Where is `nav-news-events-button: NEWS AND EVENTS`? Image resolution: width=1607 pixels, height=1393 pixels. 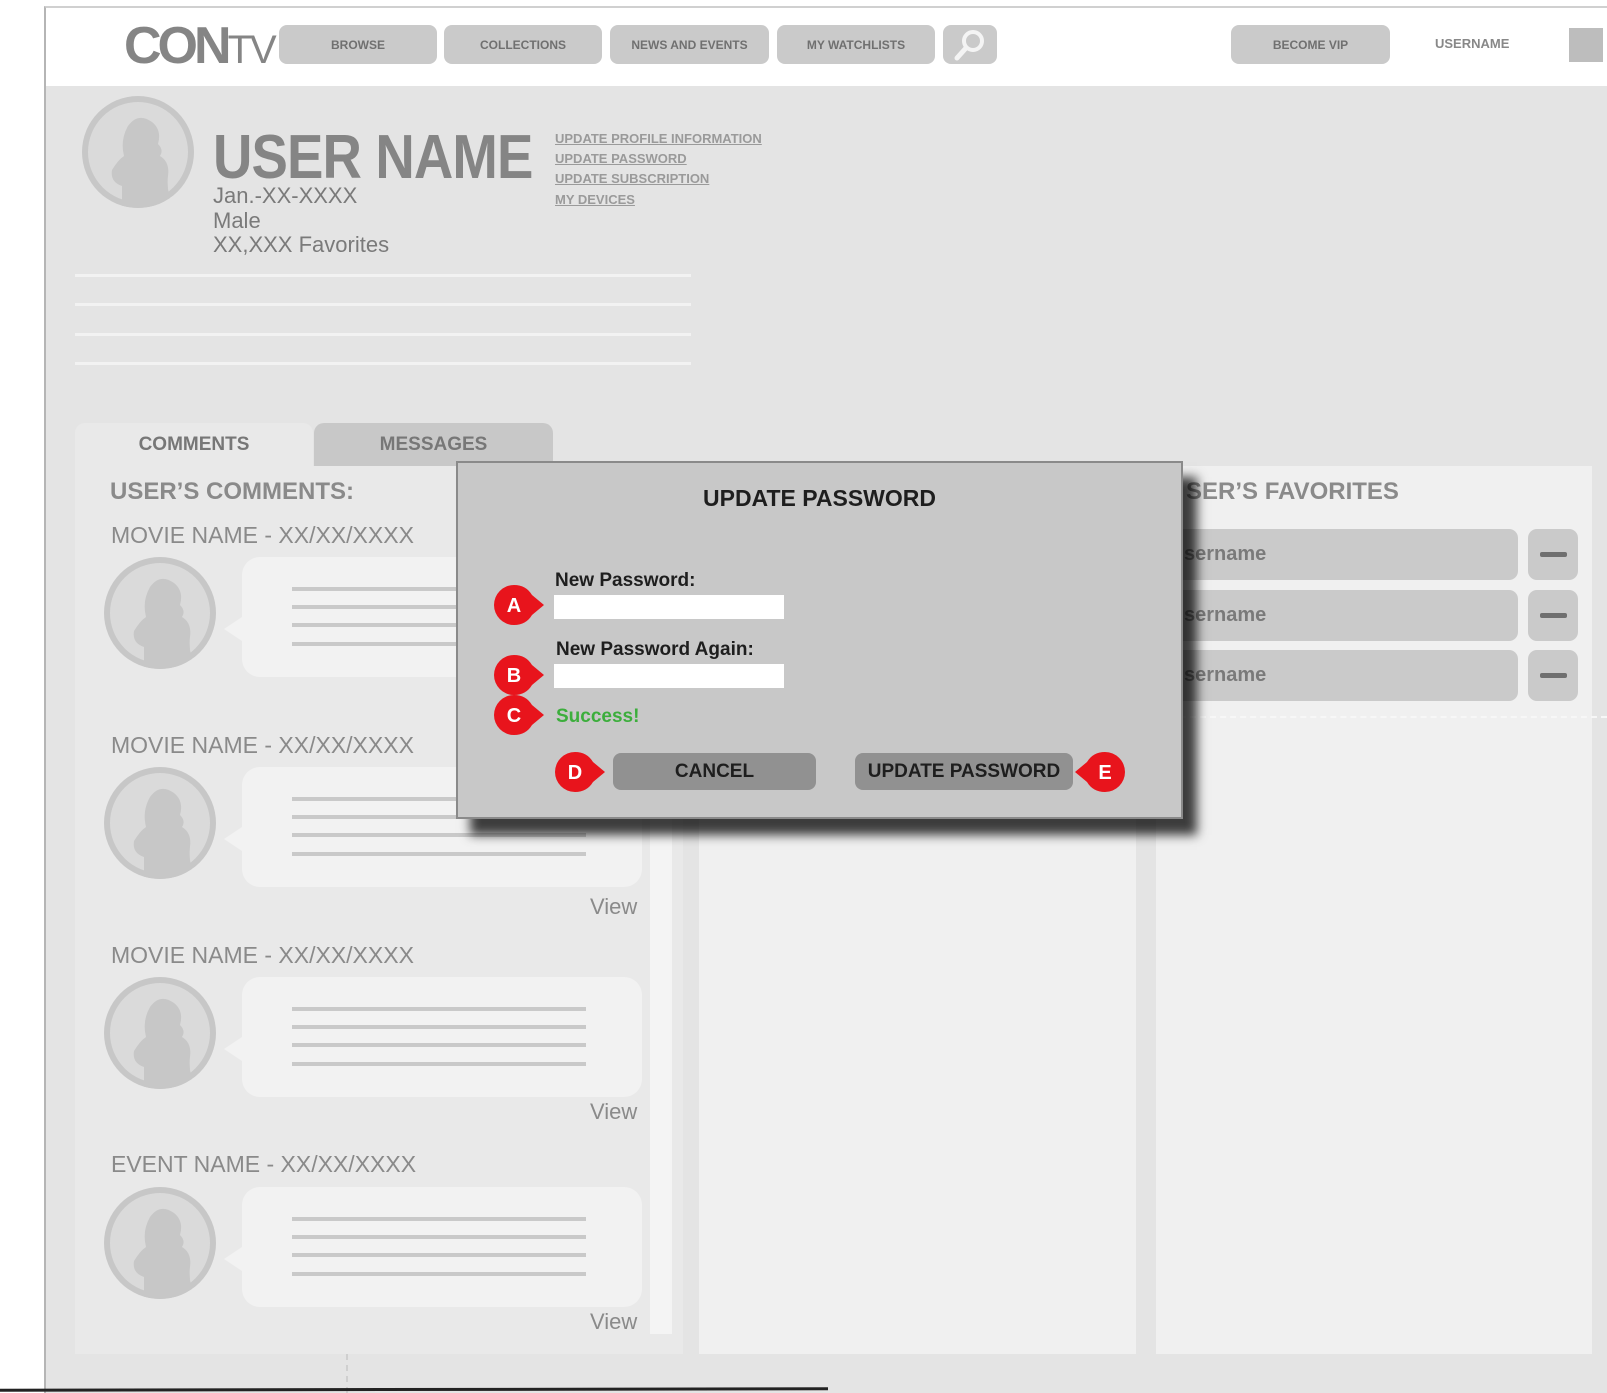
nav-news-events-button: NEWS AND EVENTS is located at coordinates (689, 44).